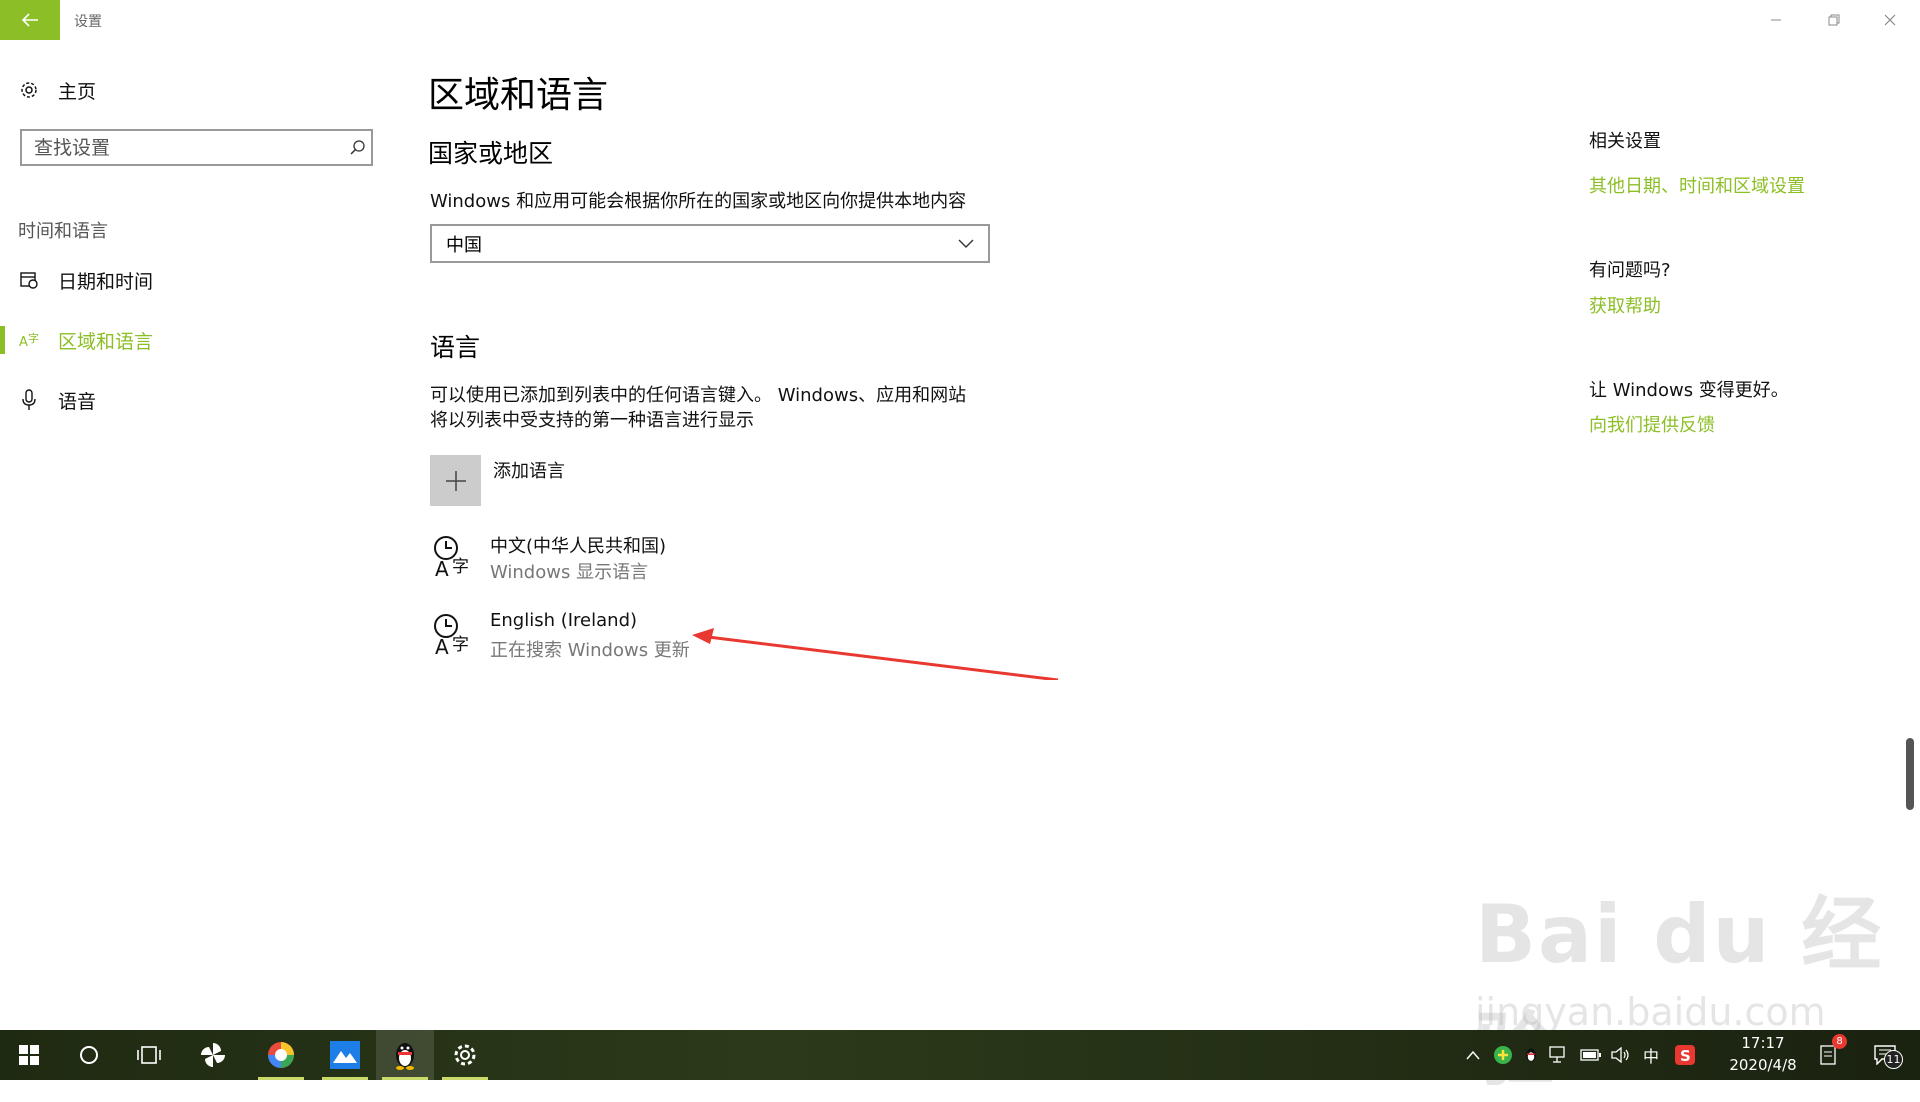 The image size is (1920, 1102). I want to click on back-button, so click(30, 20).